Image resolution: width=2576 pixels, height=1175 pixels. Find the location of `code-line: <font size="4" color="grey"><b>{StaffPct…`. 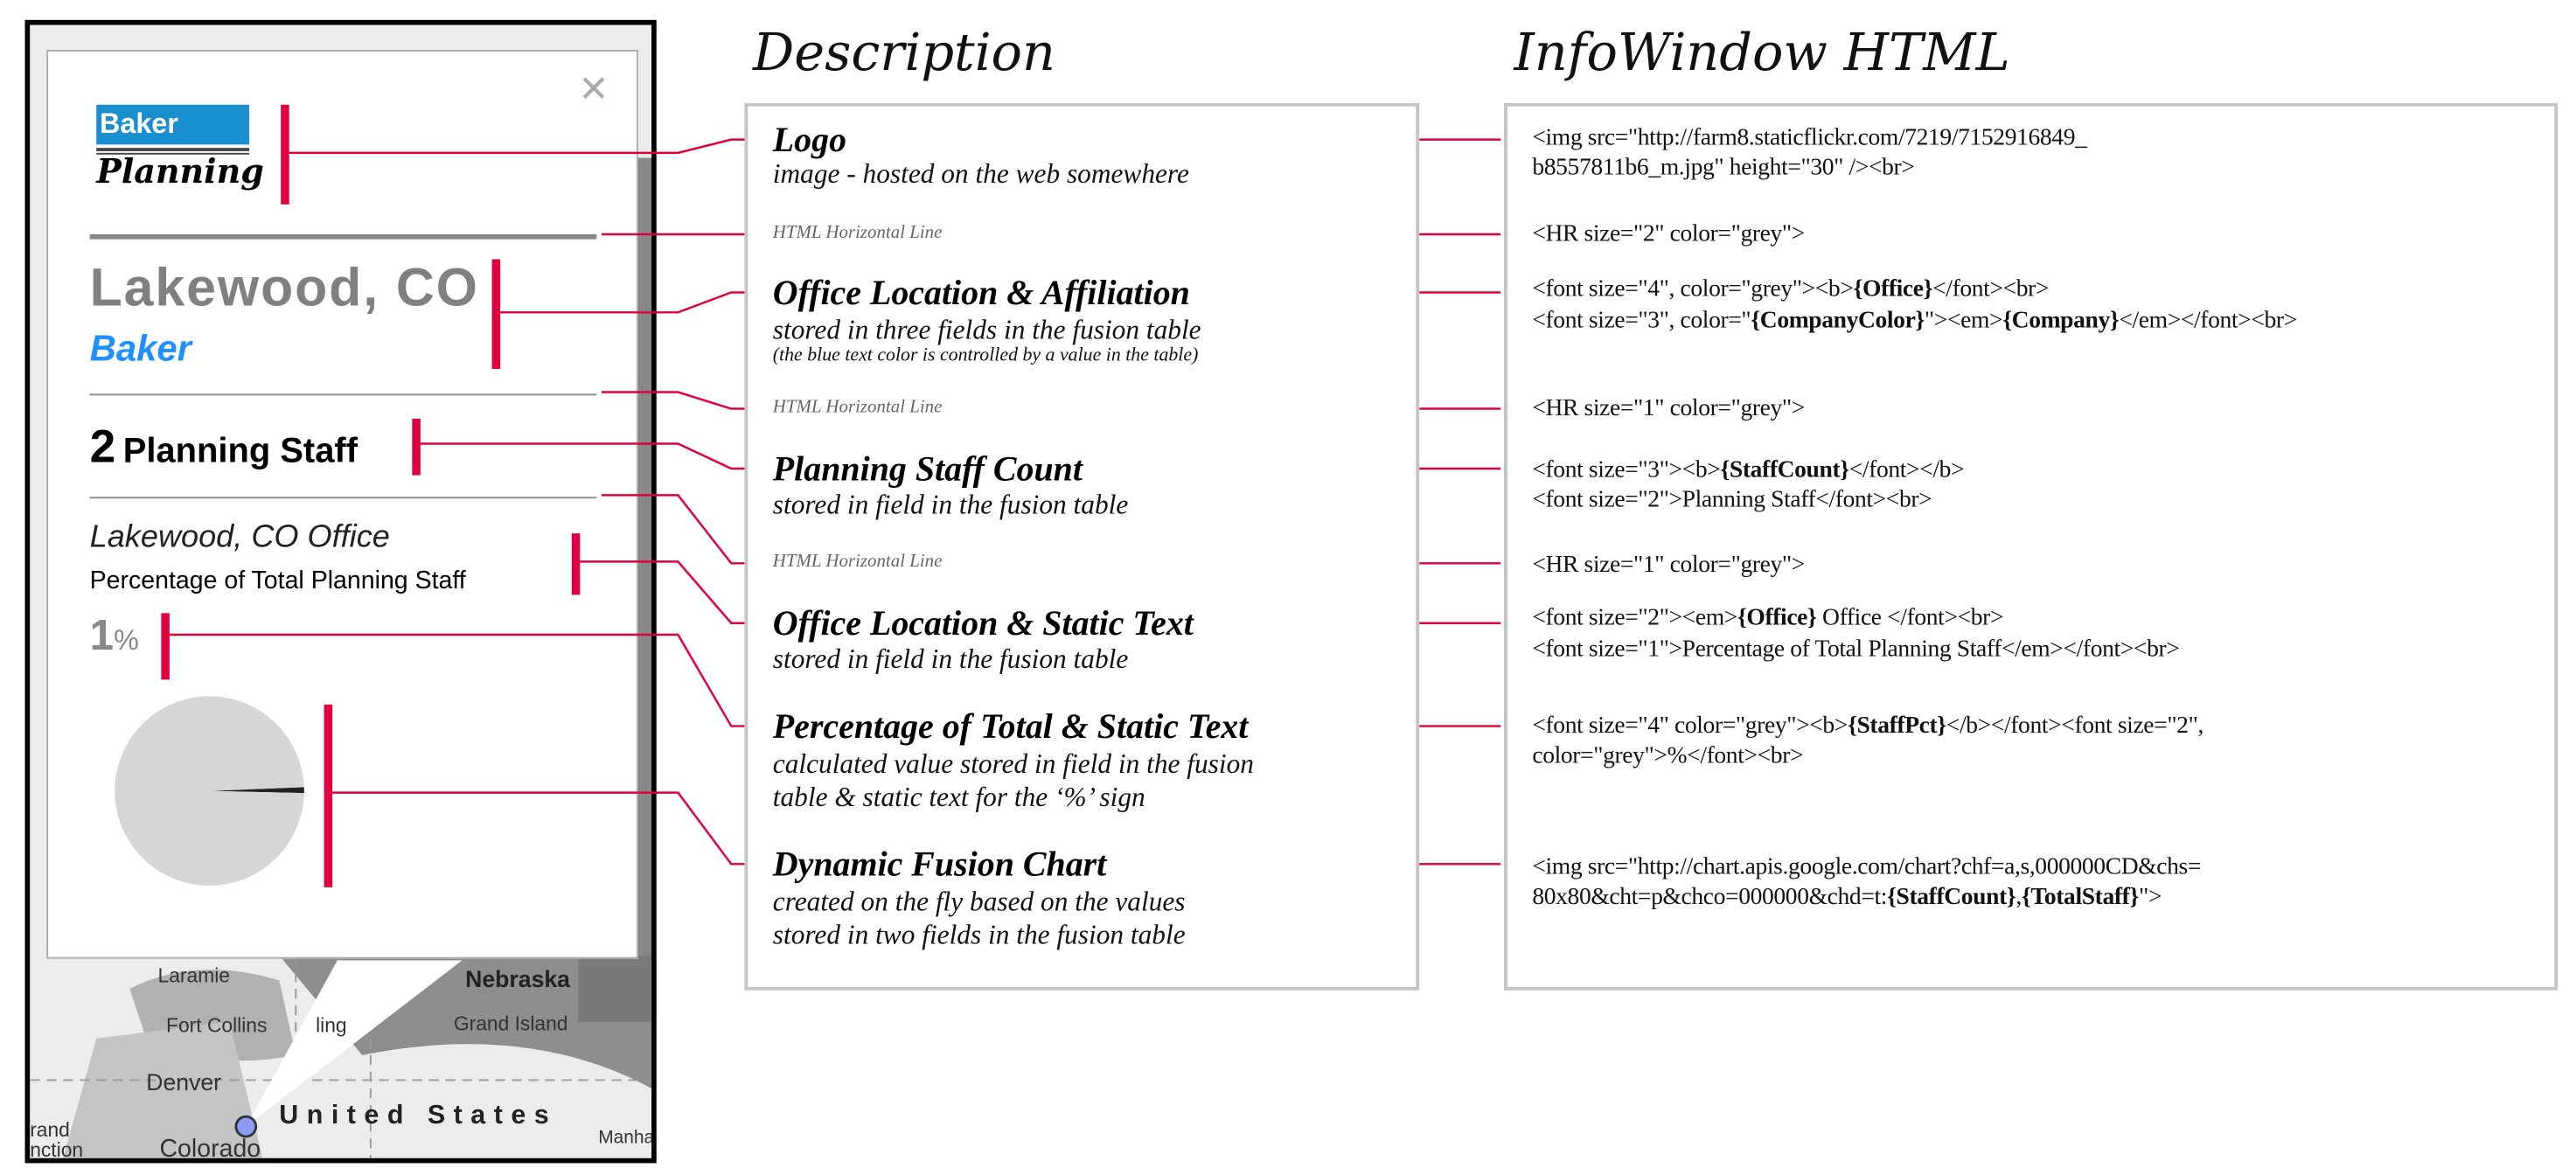

code-line: <font size="4" color="grey"><b>{StaffPct… is located at coordinates (1868, 726).